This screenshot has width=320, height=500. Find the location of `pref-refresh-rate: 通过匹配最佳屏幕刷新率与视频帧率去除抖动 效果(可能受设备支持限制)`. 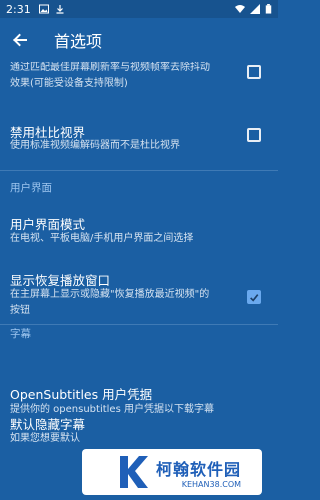

pref-refresh-rate: 通过匹配最佳屏幕刷新率与视频帧率去除抖动 效果(可能受设备支持限制) is located at coordinates (139, 86).